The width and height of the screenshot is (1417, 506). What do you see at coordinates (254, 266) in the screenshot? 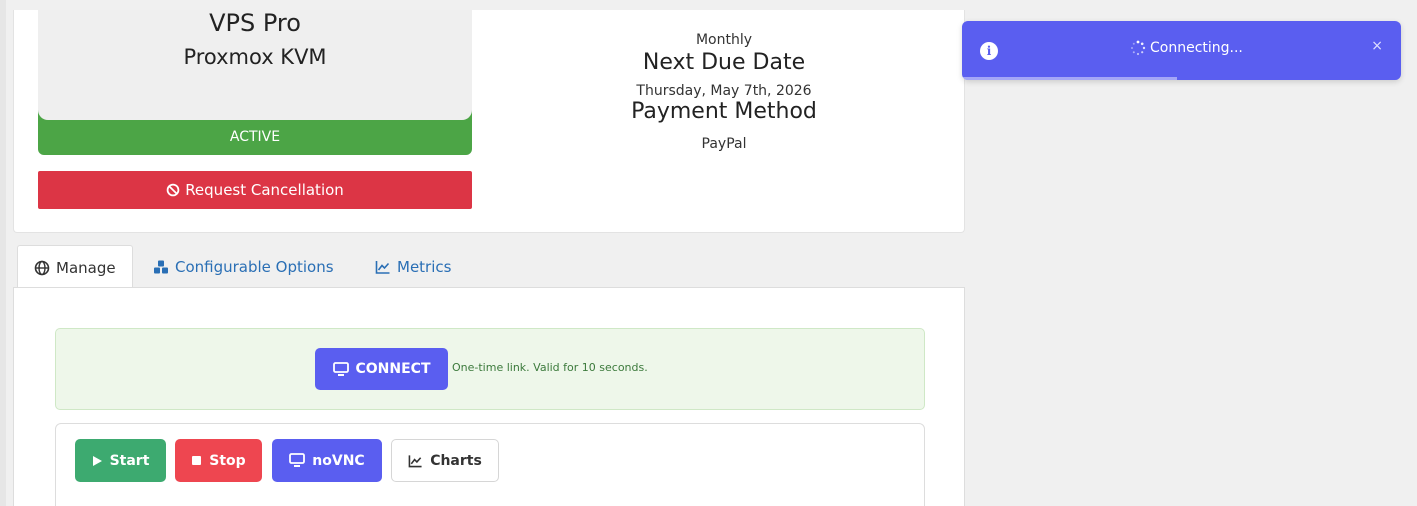
I see `tab-configurable-options-label: Configurable Options` at bounding box center [254, 266].